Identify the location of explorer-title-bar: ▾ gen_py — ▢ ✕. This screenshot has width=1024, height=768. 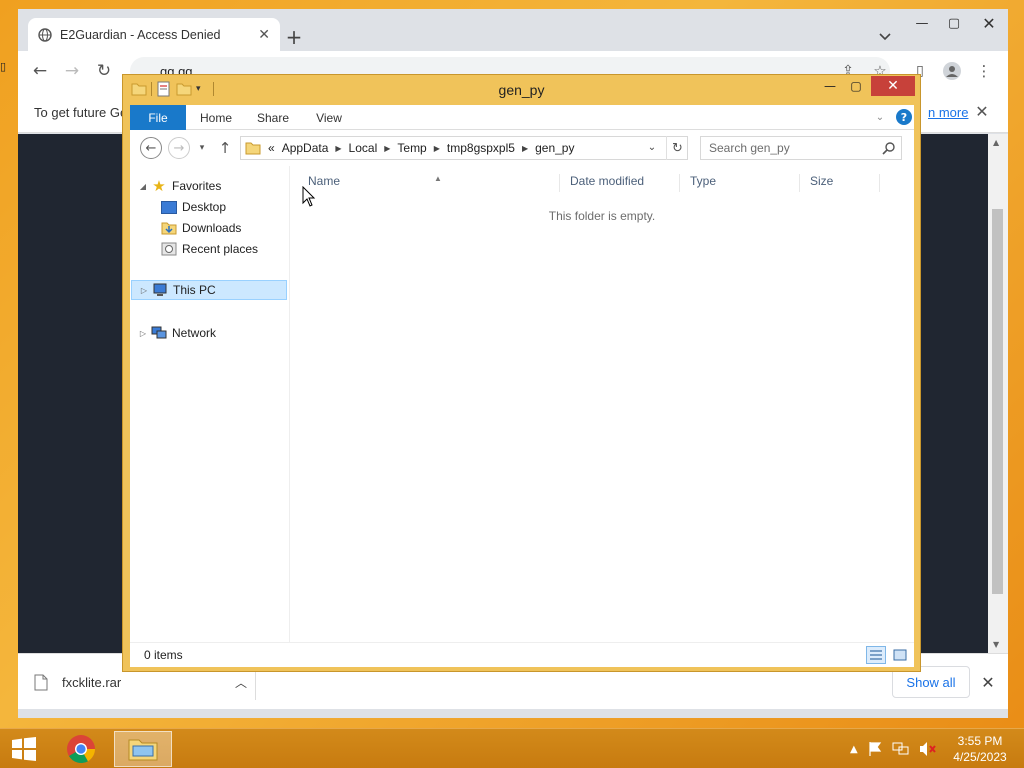
(521, 90).